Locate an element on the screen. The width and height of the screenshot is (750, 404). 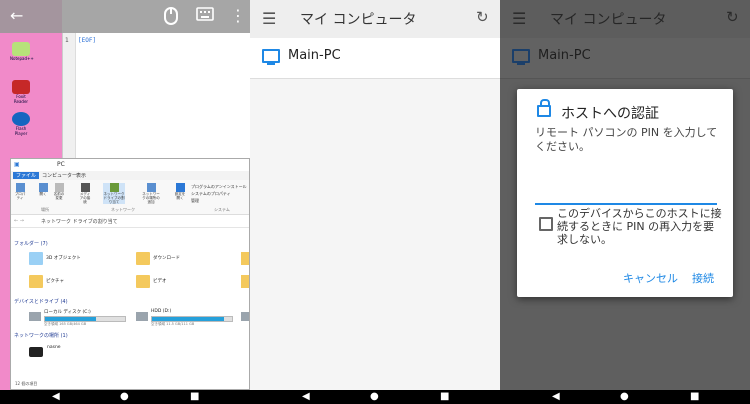
settings-icon is located at coordinates (180, 187).